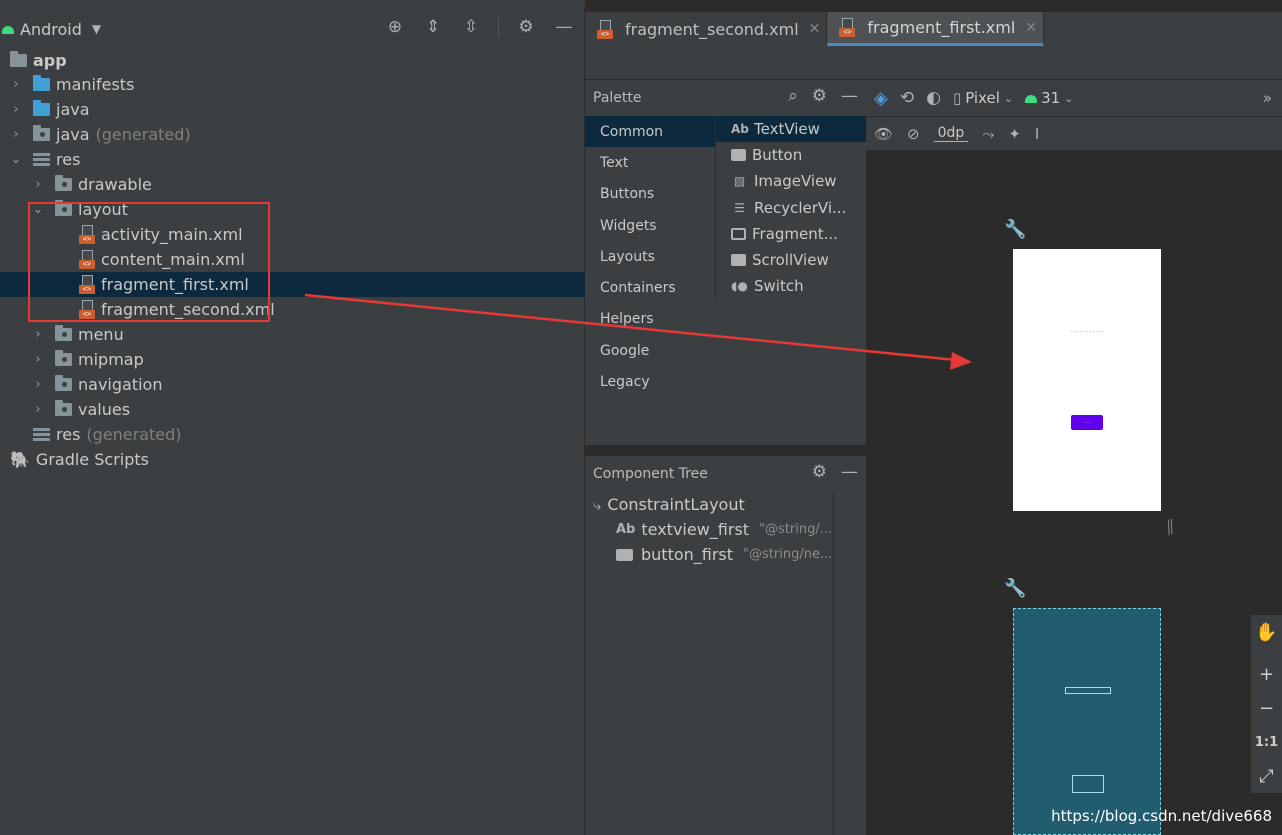  Describe the element at coordinates (933, 98) in the screenshot. I see `theme-icon: ◐` at that location.